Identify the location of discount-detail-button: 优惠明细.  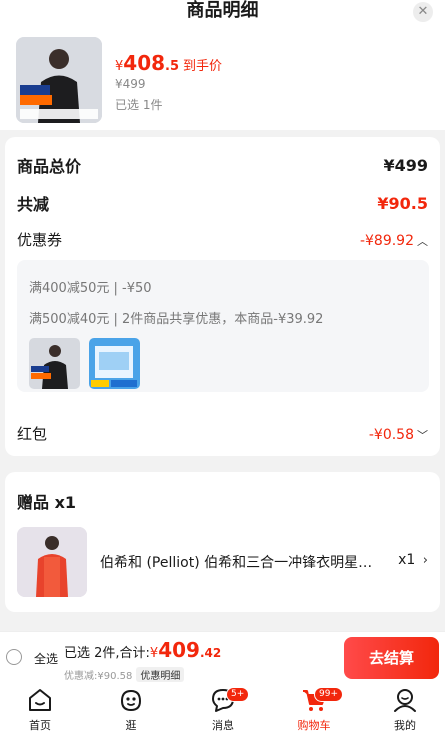
(160, 674).